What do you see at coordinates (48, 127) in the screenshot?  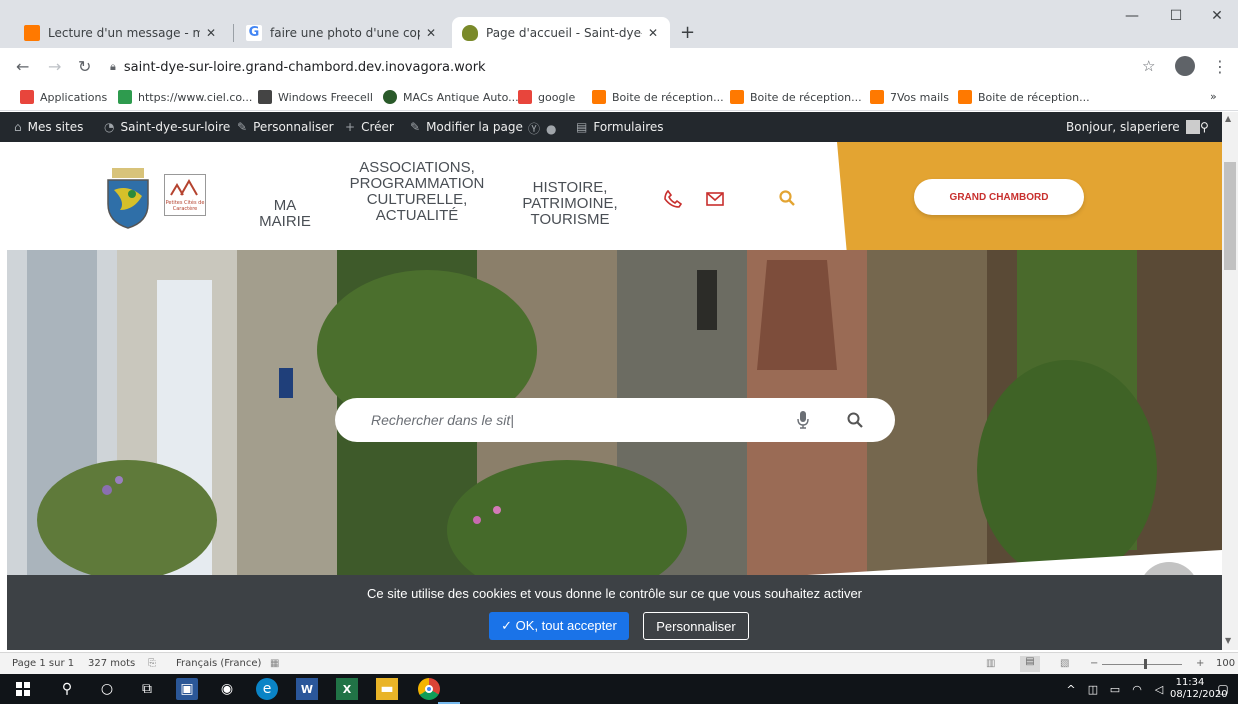 I see `wp-my-sites: ⌂ Mes sites` at bounding box center [48, 127].